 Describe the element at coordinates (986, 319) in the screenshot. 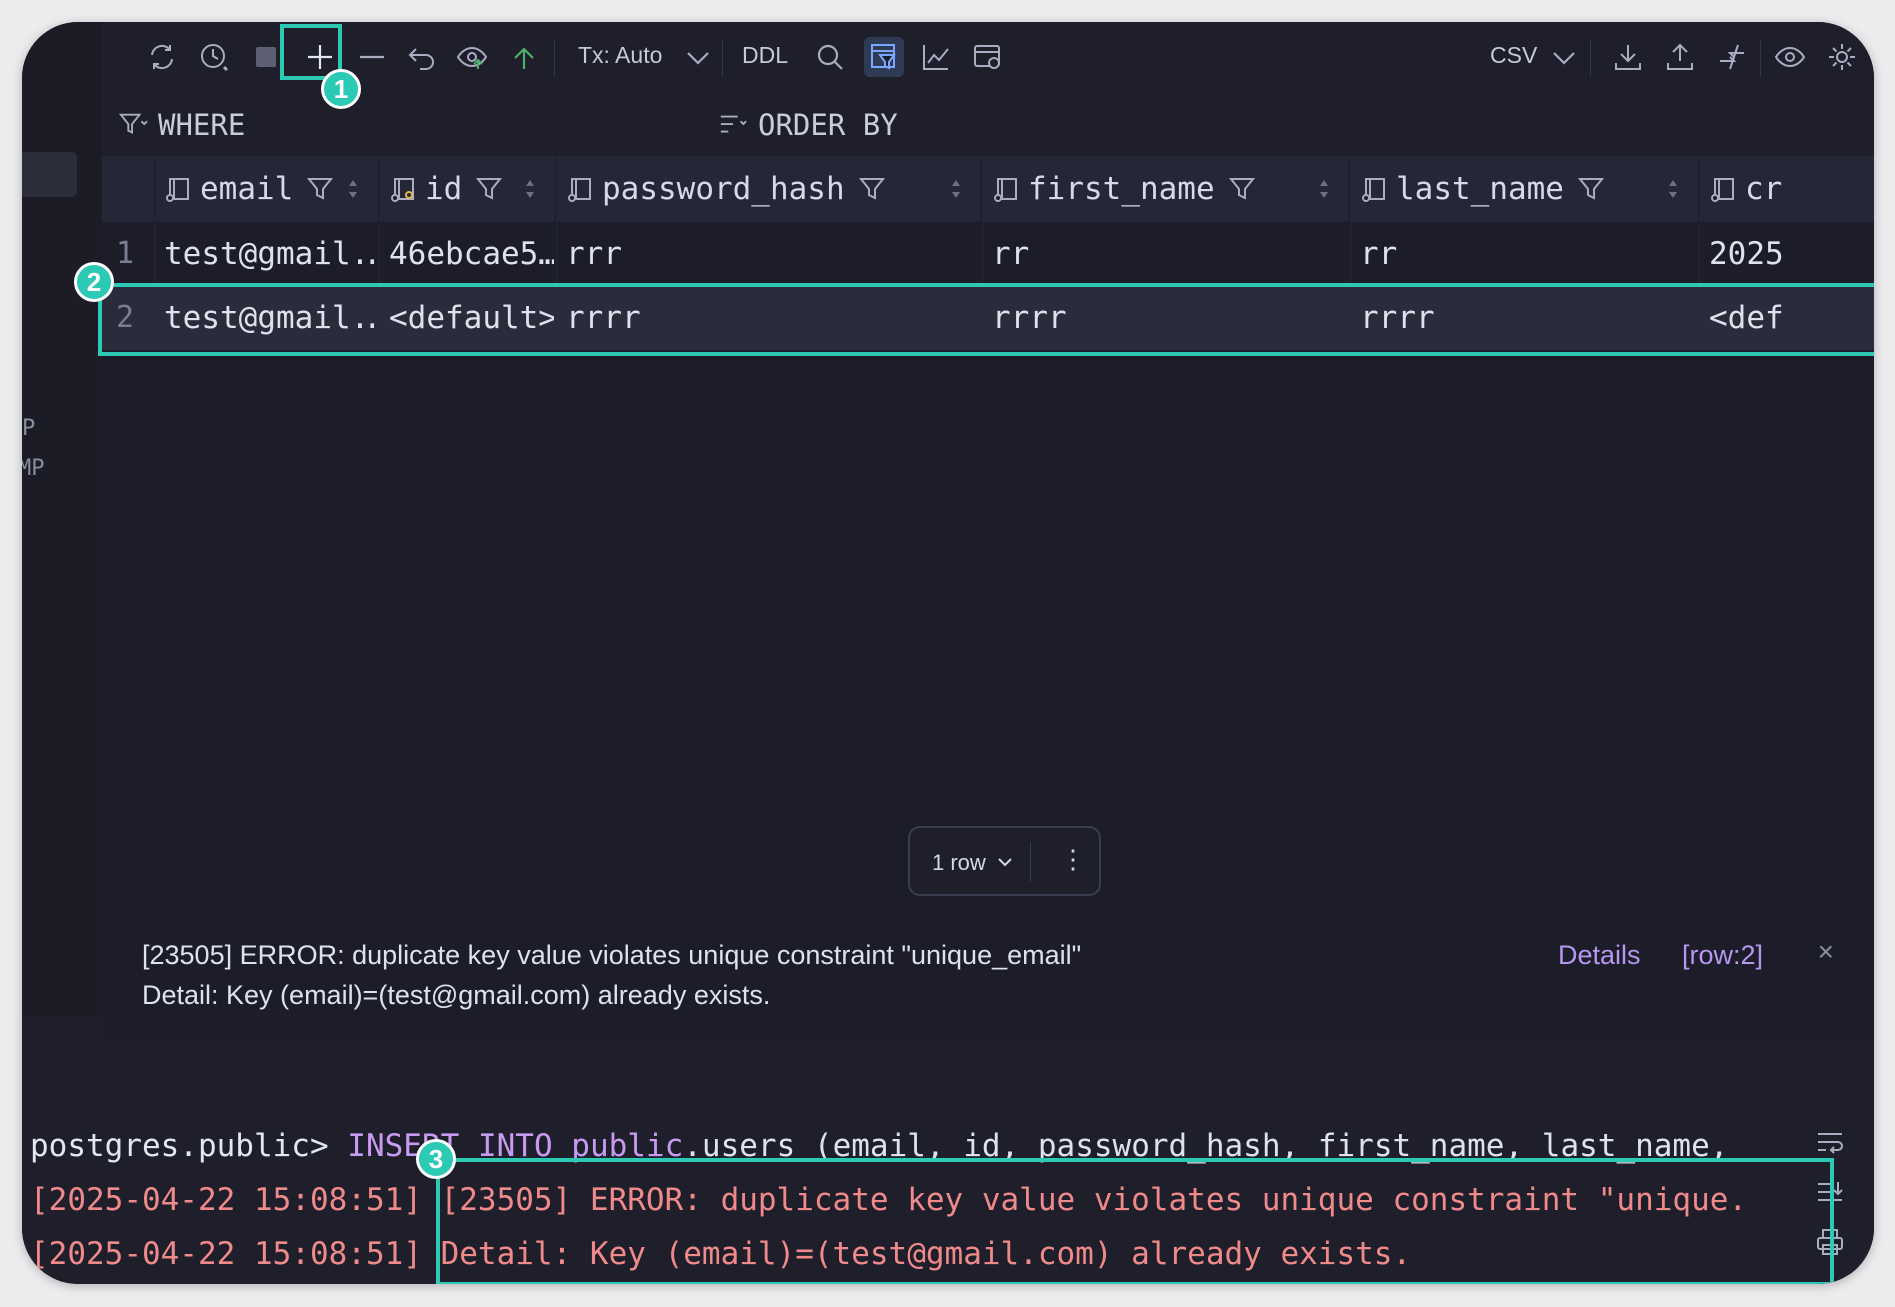

I see `highlight-box-new-row` at that location.